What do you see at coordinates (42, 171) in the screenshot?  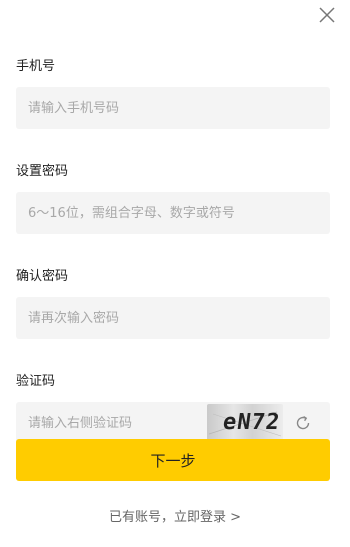 I see `password-label: 设置密码` at bounding box center [42, 171].